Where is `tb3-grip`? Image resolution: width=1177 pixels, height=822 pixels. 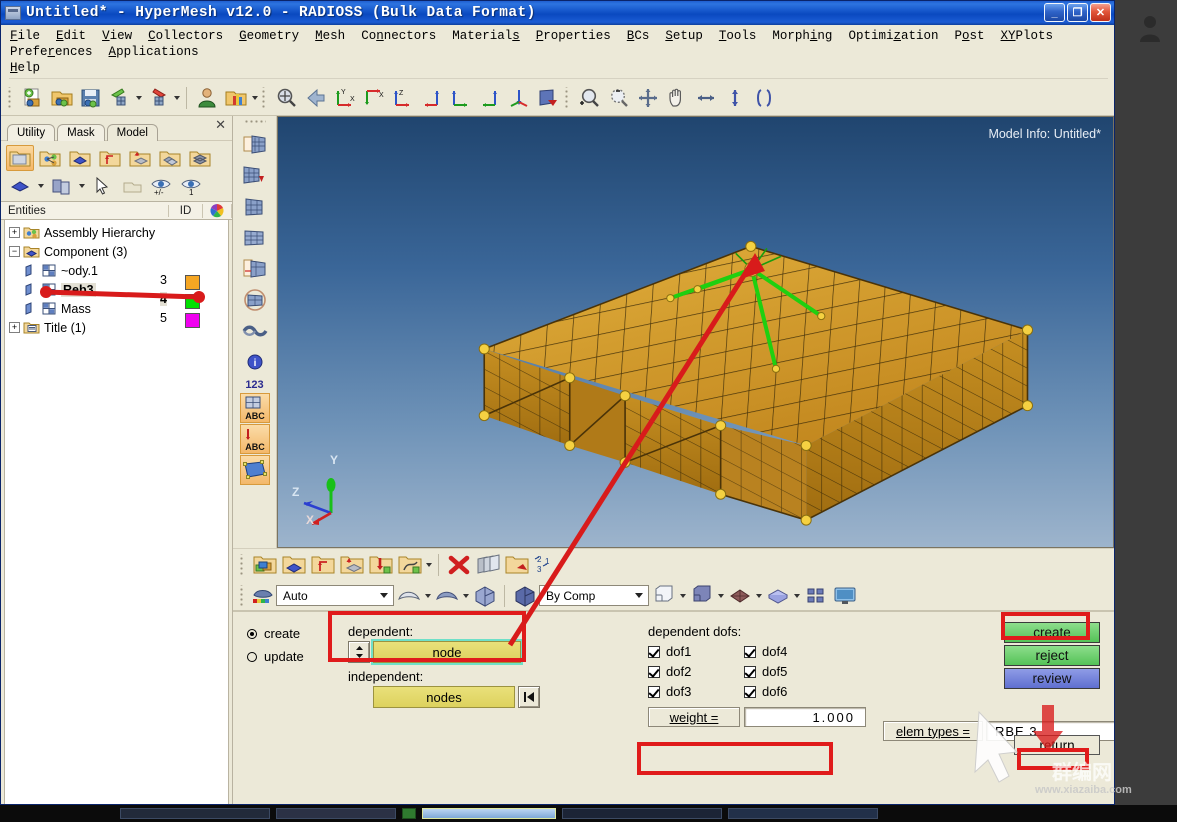
tb3-grip is located at coordinates (242, 595).